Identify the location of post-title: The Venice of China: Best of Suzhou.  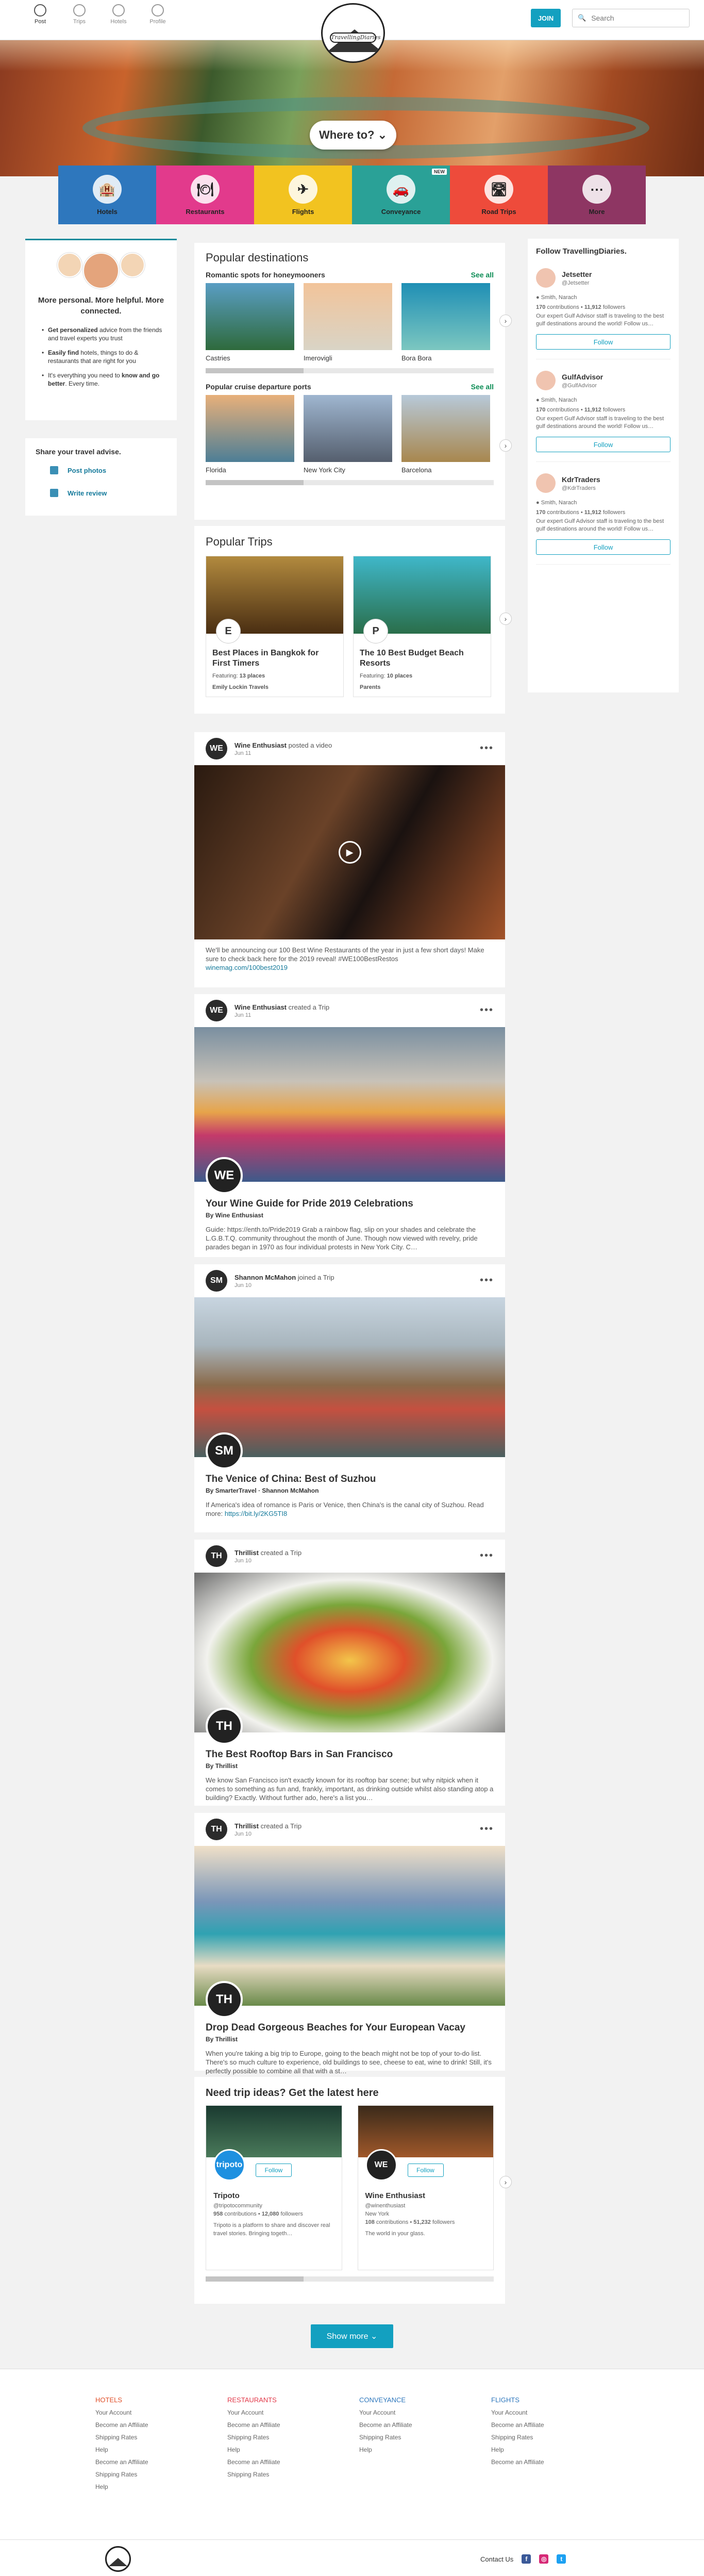
(349, 1472).